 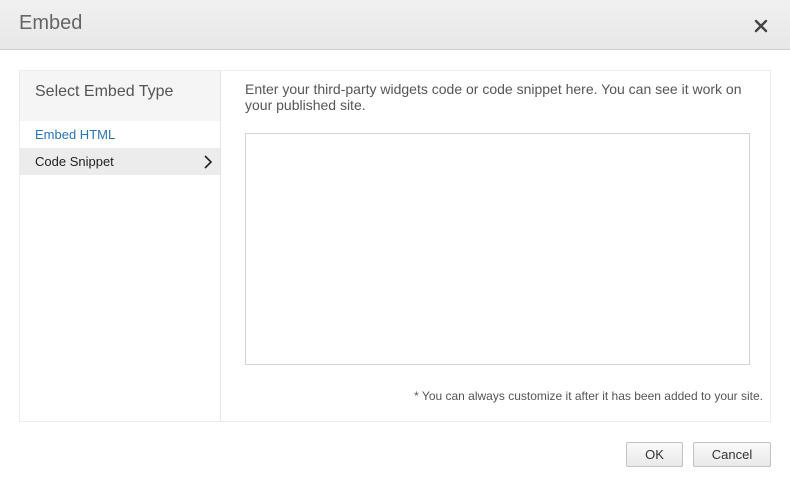 I want to click on sidebar-item-embed-html: Embed HTML, so click(x=120, y=134).